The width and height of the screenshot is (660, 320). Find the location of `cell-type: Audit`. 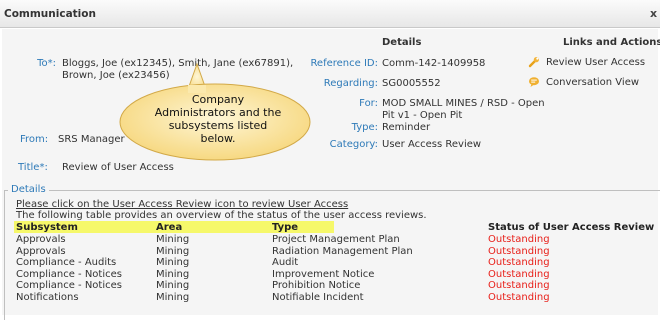

cell-type: Audit is located at coordinates (285, 262).